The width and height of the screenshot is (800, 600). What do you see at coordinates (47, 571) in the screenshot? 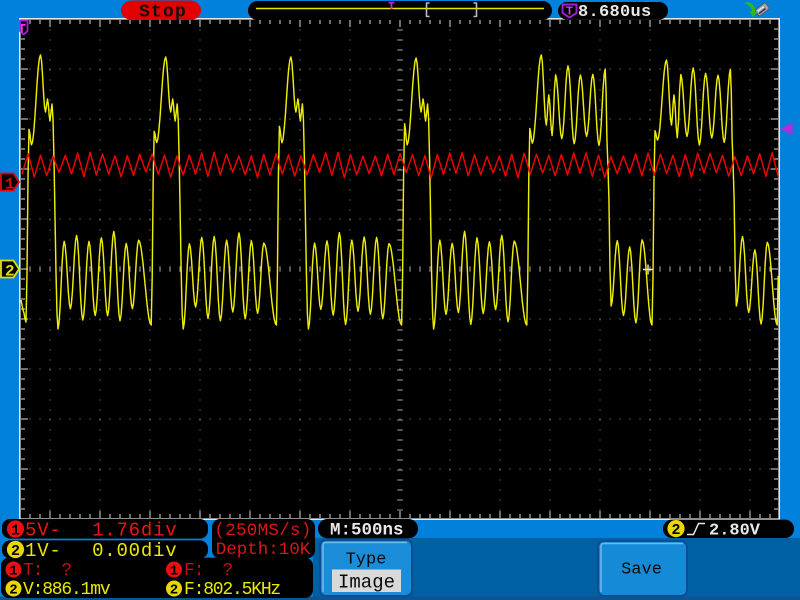
I see `svg-text: T: ?` at bounding box center [47, 571].